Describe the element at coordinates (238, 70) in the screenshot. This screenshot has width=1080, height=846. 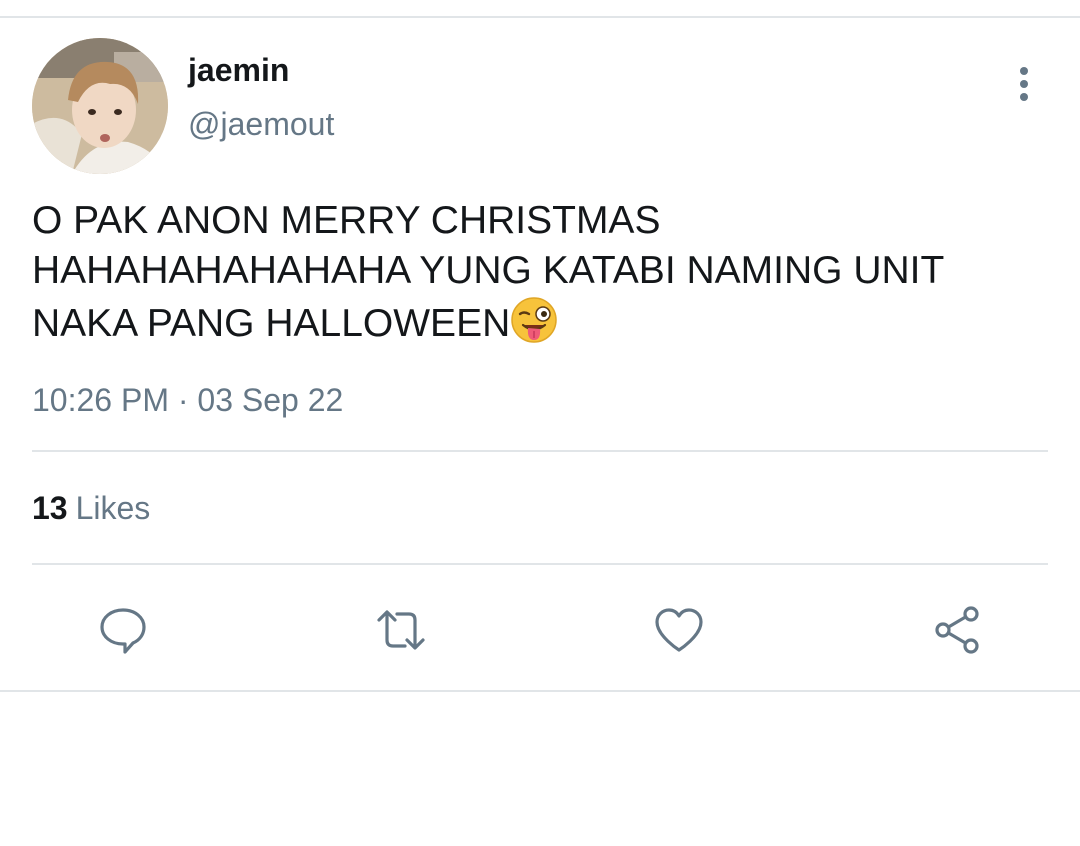
I see `display-name: jaemin` at that location.